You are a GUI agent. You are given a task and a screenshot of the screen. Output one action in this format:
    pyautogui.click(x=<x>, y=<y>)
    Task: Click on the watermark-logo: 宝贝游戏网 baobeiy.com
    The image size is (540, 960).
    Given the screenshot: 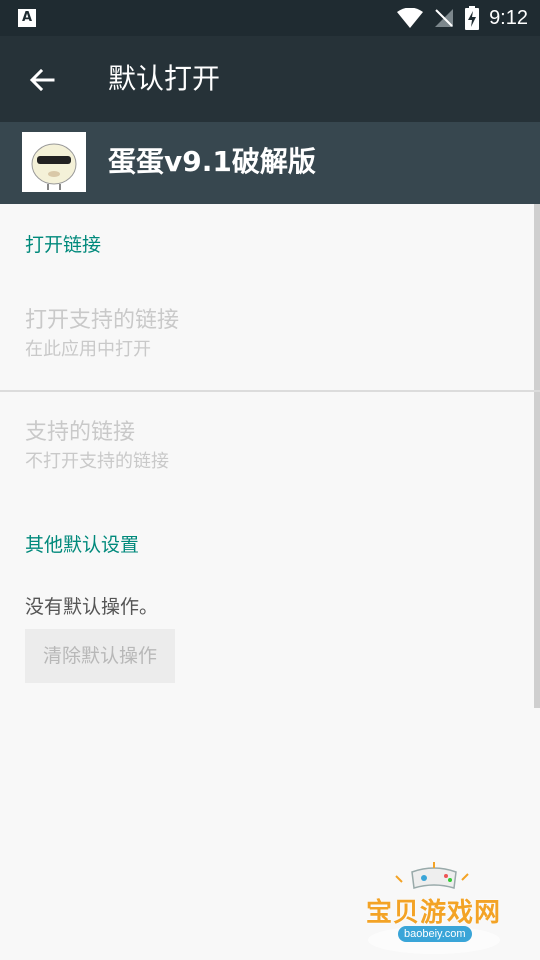 What is the action you would take?
    pyautogui.click(x=437, y=908)
    